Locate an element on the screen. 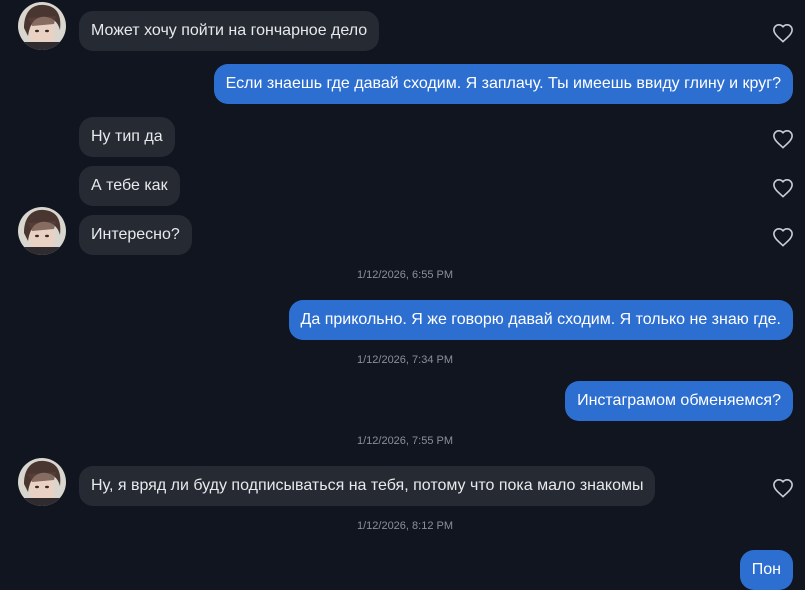 The height and width of the screenshot is (590, 805). message-timestamp: 1/12/2026, 6:55 PM is located at coordinates (404, 275).